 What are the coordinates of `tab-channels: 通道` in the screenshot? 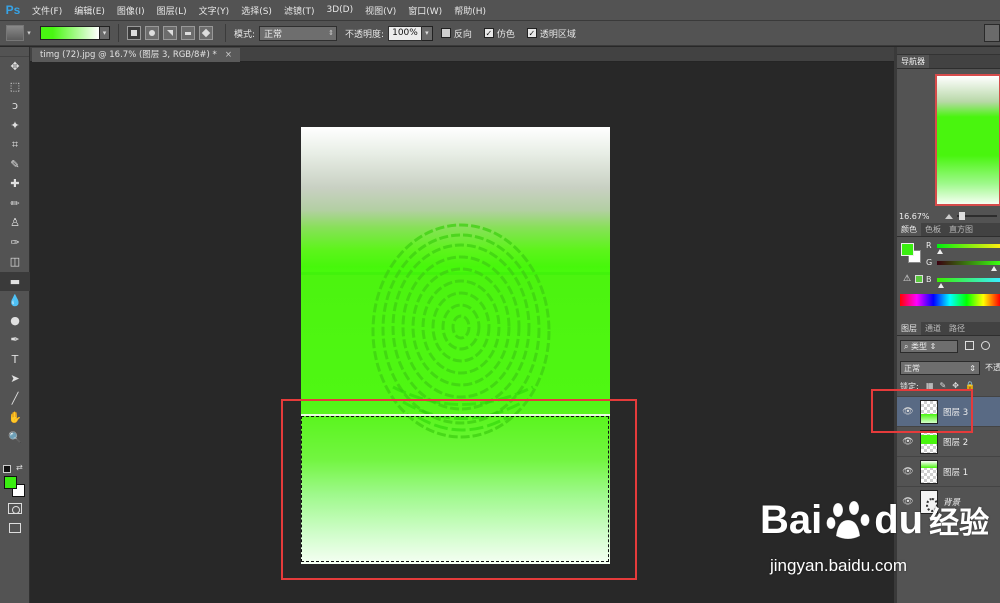 It's located at (933, 328).